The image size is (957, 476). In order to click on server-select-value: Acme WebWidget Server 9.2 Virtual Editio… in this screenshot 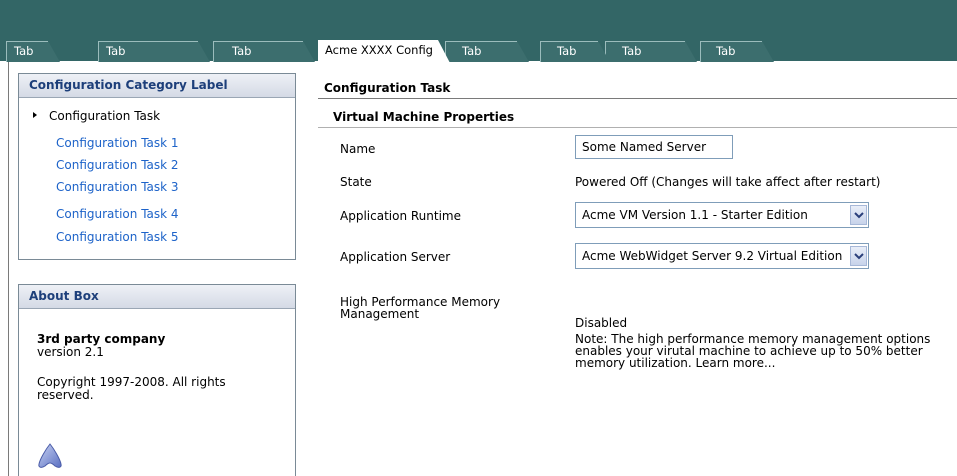, I will do `click(712, 256)`.